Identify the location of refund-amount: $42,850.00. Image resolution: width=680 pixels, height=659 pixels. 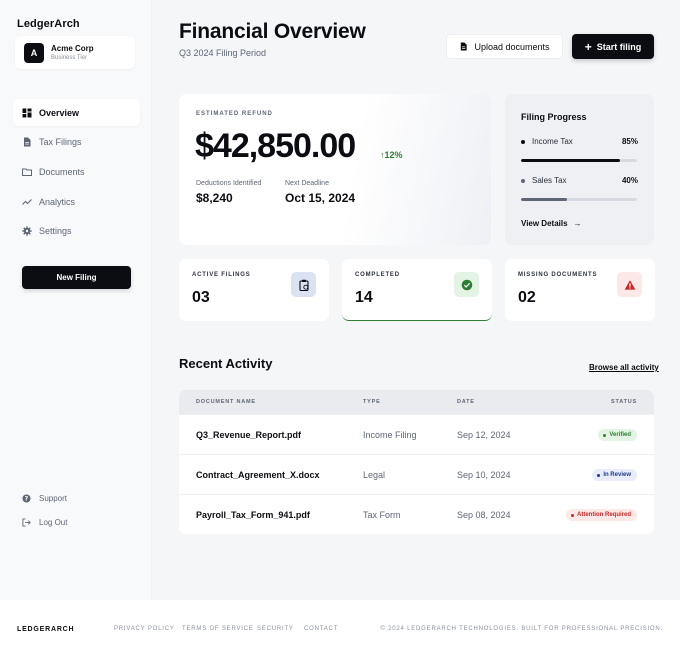
(275, 146).